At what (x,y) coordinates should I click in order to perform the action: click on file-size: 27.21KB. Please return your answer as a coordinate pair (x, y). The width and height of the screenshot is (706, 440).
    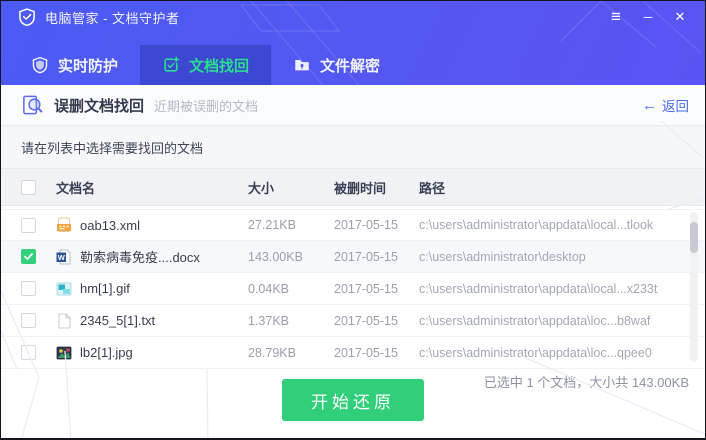
    Looking at the image, I should click on (272, 225).